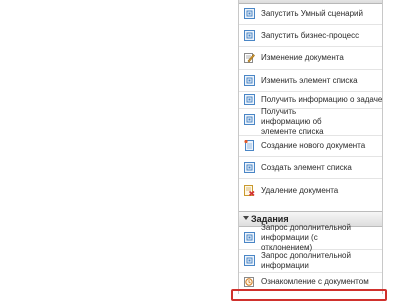 The height and width of the screenshot is (301, 403). I want to click on edit-document-icon, so click(249, 57).